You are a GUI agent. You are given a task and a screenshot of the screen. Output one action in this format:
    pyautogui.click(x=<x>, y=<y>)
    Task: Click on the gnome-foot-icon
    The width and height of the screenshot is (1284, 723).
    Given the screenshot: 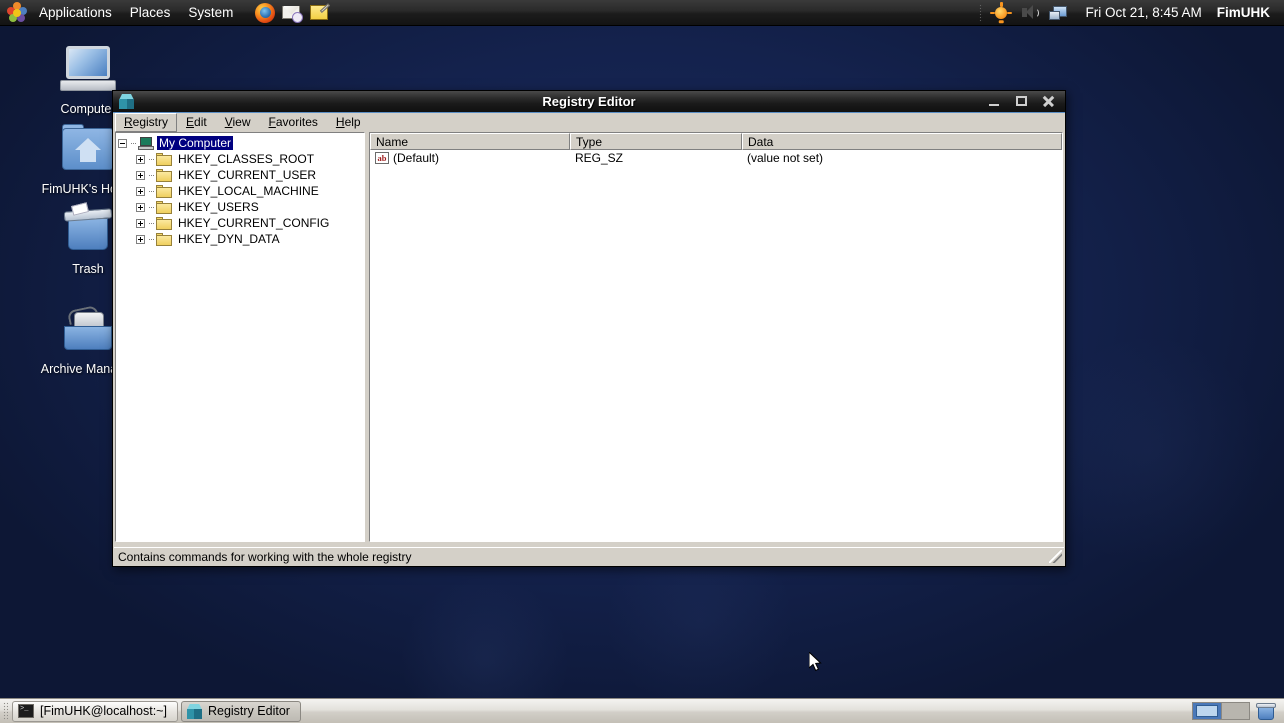 What is the action you would take?
    pyautogui.click(x=17, y=12)
    